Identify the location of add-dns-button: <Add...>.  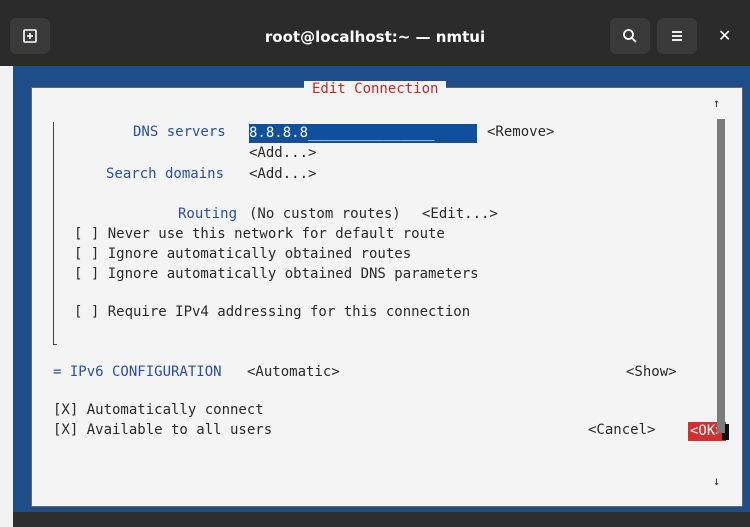
(282, 153).